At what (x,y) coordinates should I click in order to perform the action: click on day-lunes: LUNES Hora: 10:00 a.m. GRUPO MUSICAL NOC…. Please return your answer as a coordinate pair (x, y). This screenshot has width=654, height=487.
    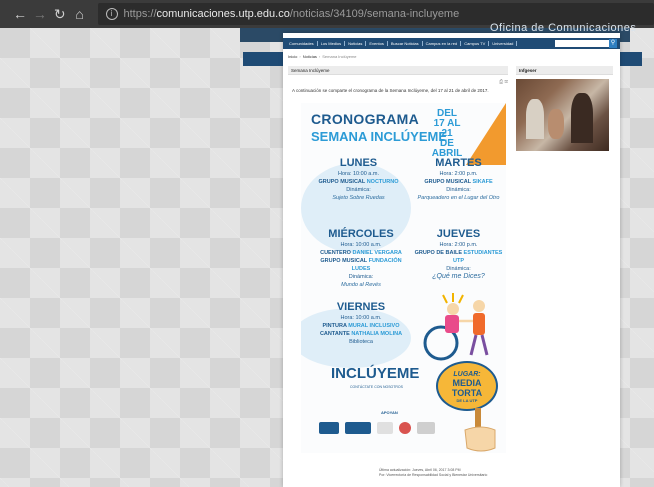
    Looking at the image, I should click on (358, 179).